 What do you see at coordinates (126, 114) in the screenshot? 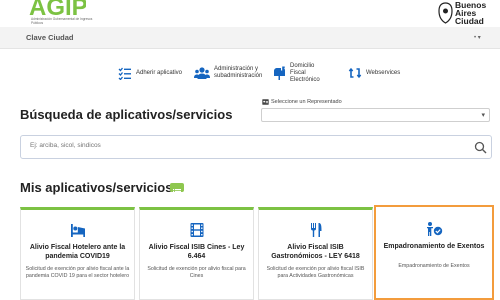
I see `search-section-title: Búsqueda de aplicativos/servicios` at bounding box center [126, 114].